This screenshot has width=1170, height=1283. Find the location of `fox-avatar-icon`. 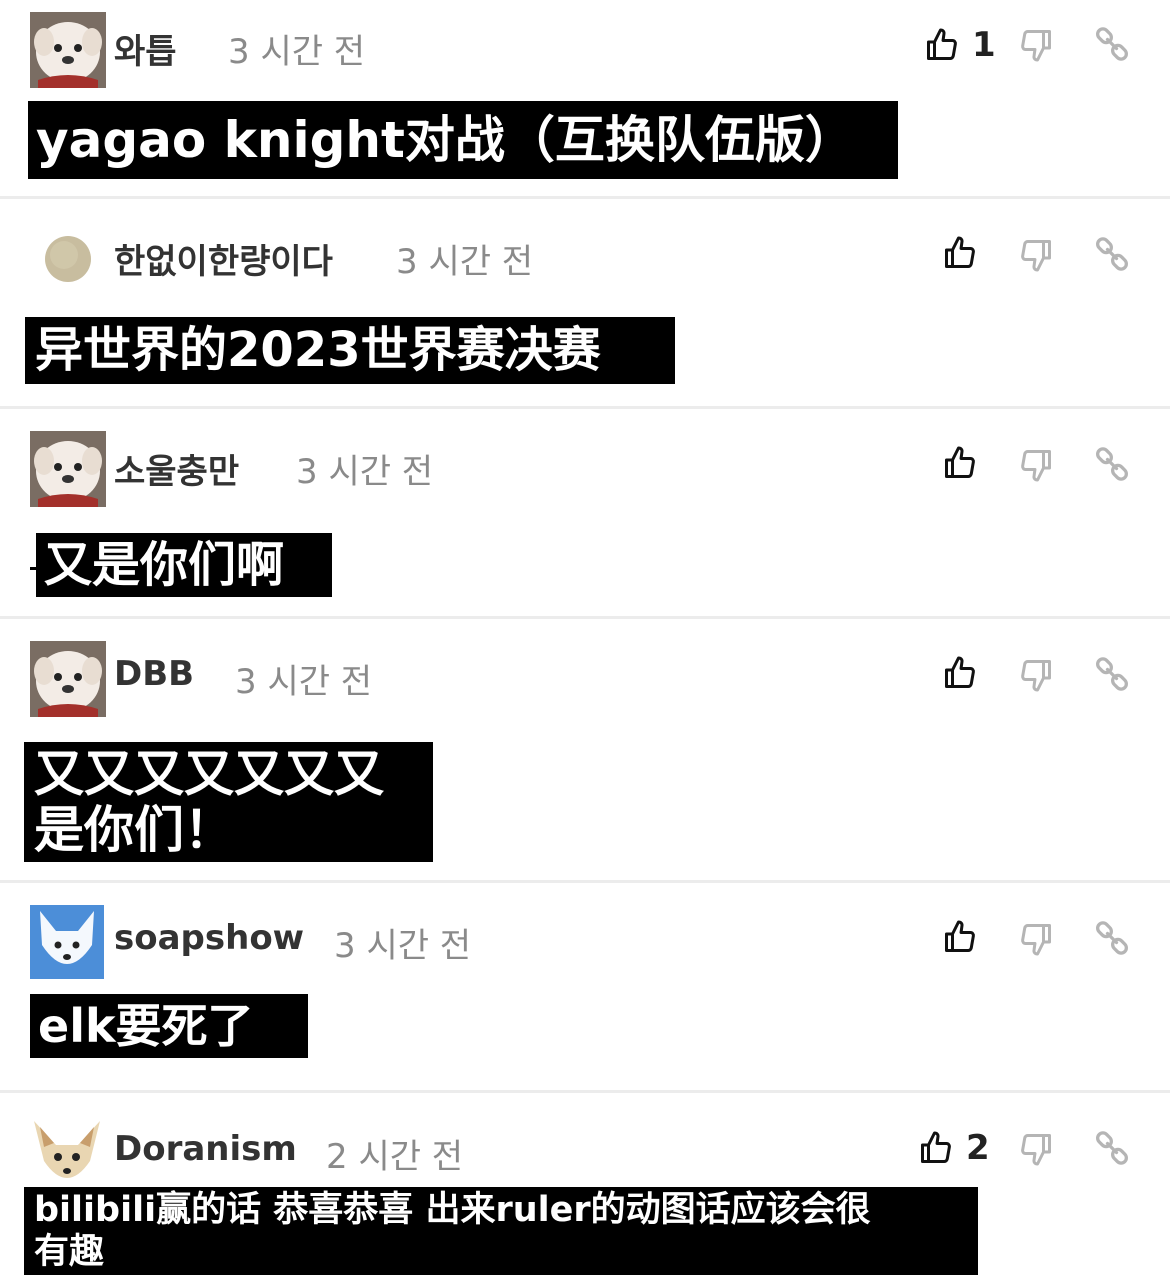

fox-avatar-icon is located at coordinates (67, 942).